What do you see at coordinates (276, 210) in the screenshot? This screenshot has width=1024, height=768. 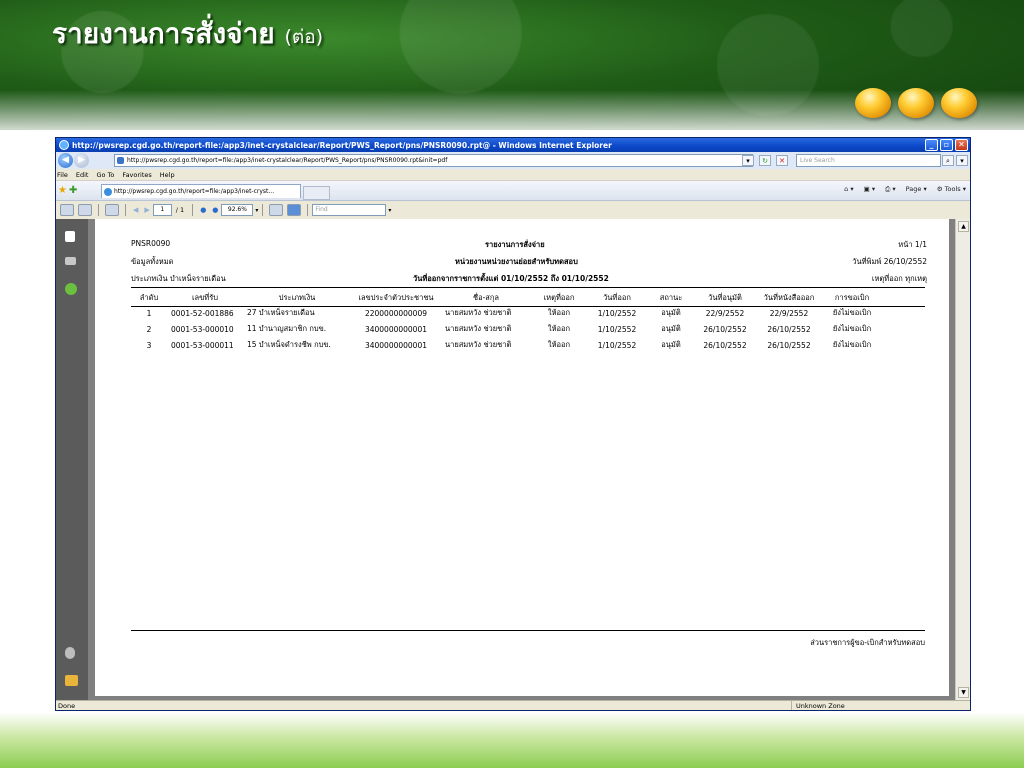 I see `fit-width-icon` at bounding box center [276, 210].